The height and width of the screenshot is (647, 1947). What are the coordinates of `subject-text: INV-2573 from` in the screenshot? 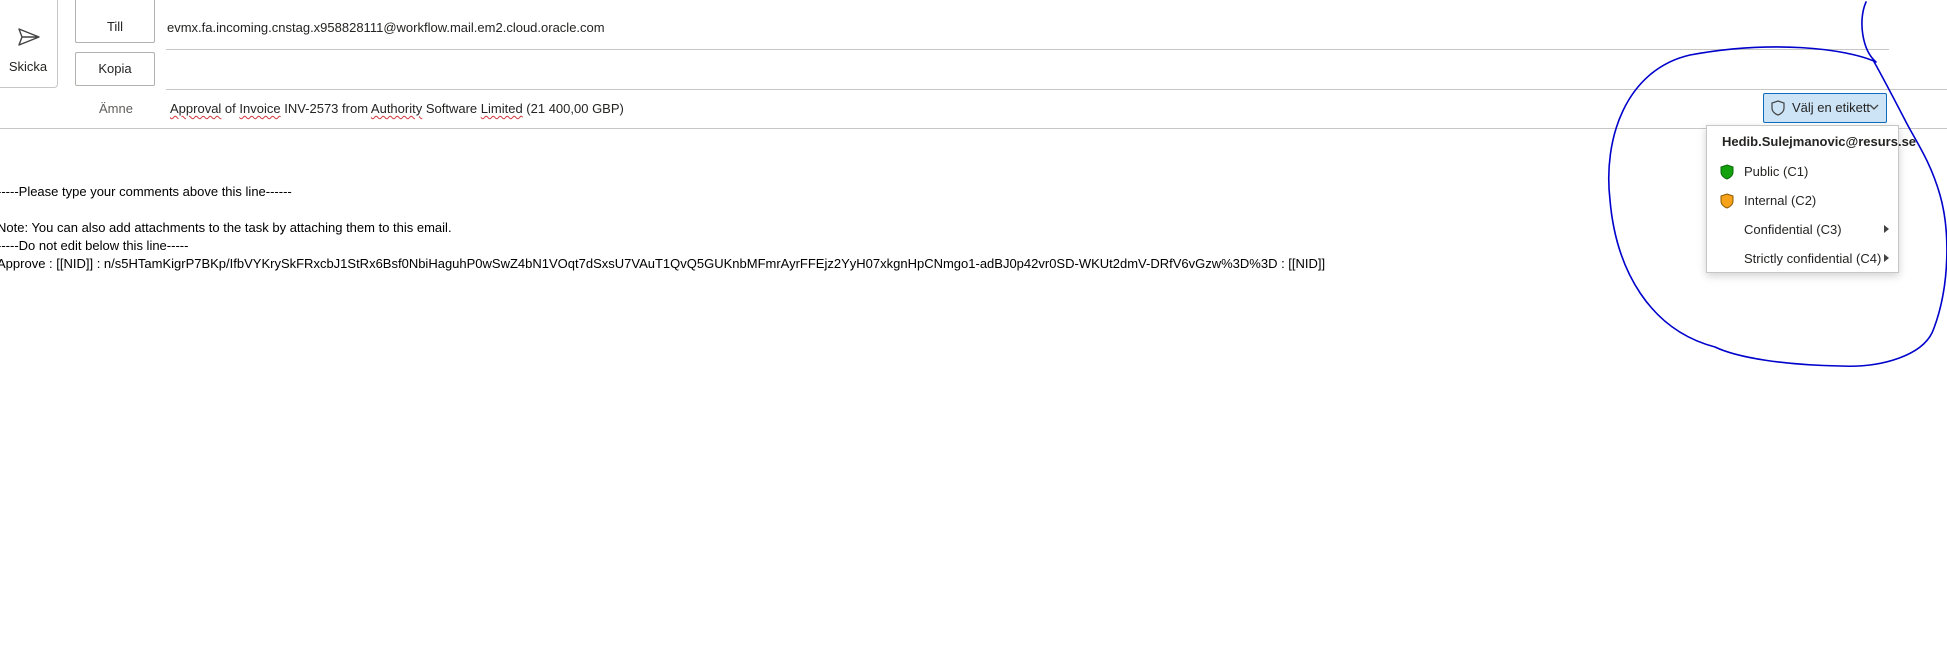 It's located at (325, 108).